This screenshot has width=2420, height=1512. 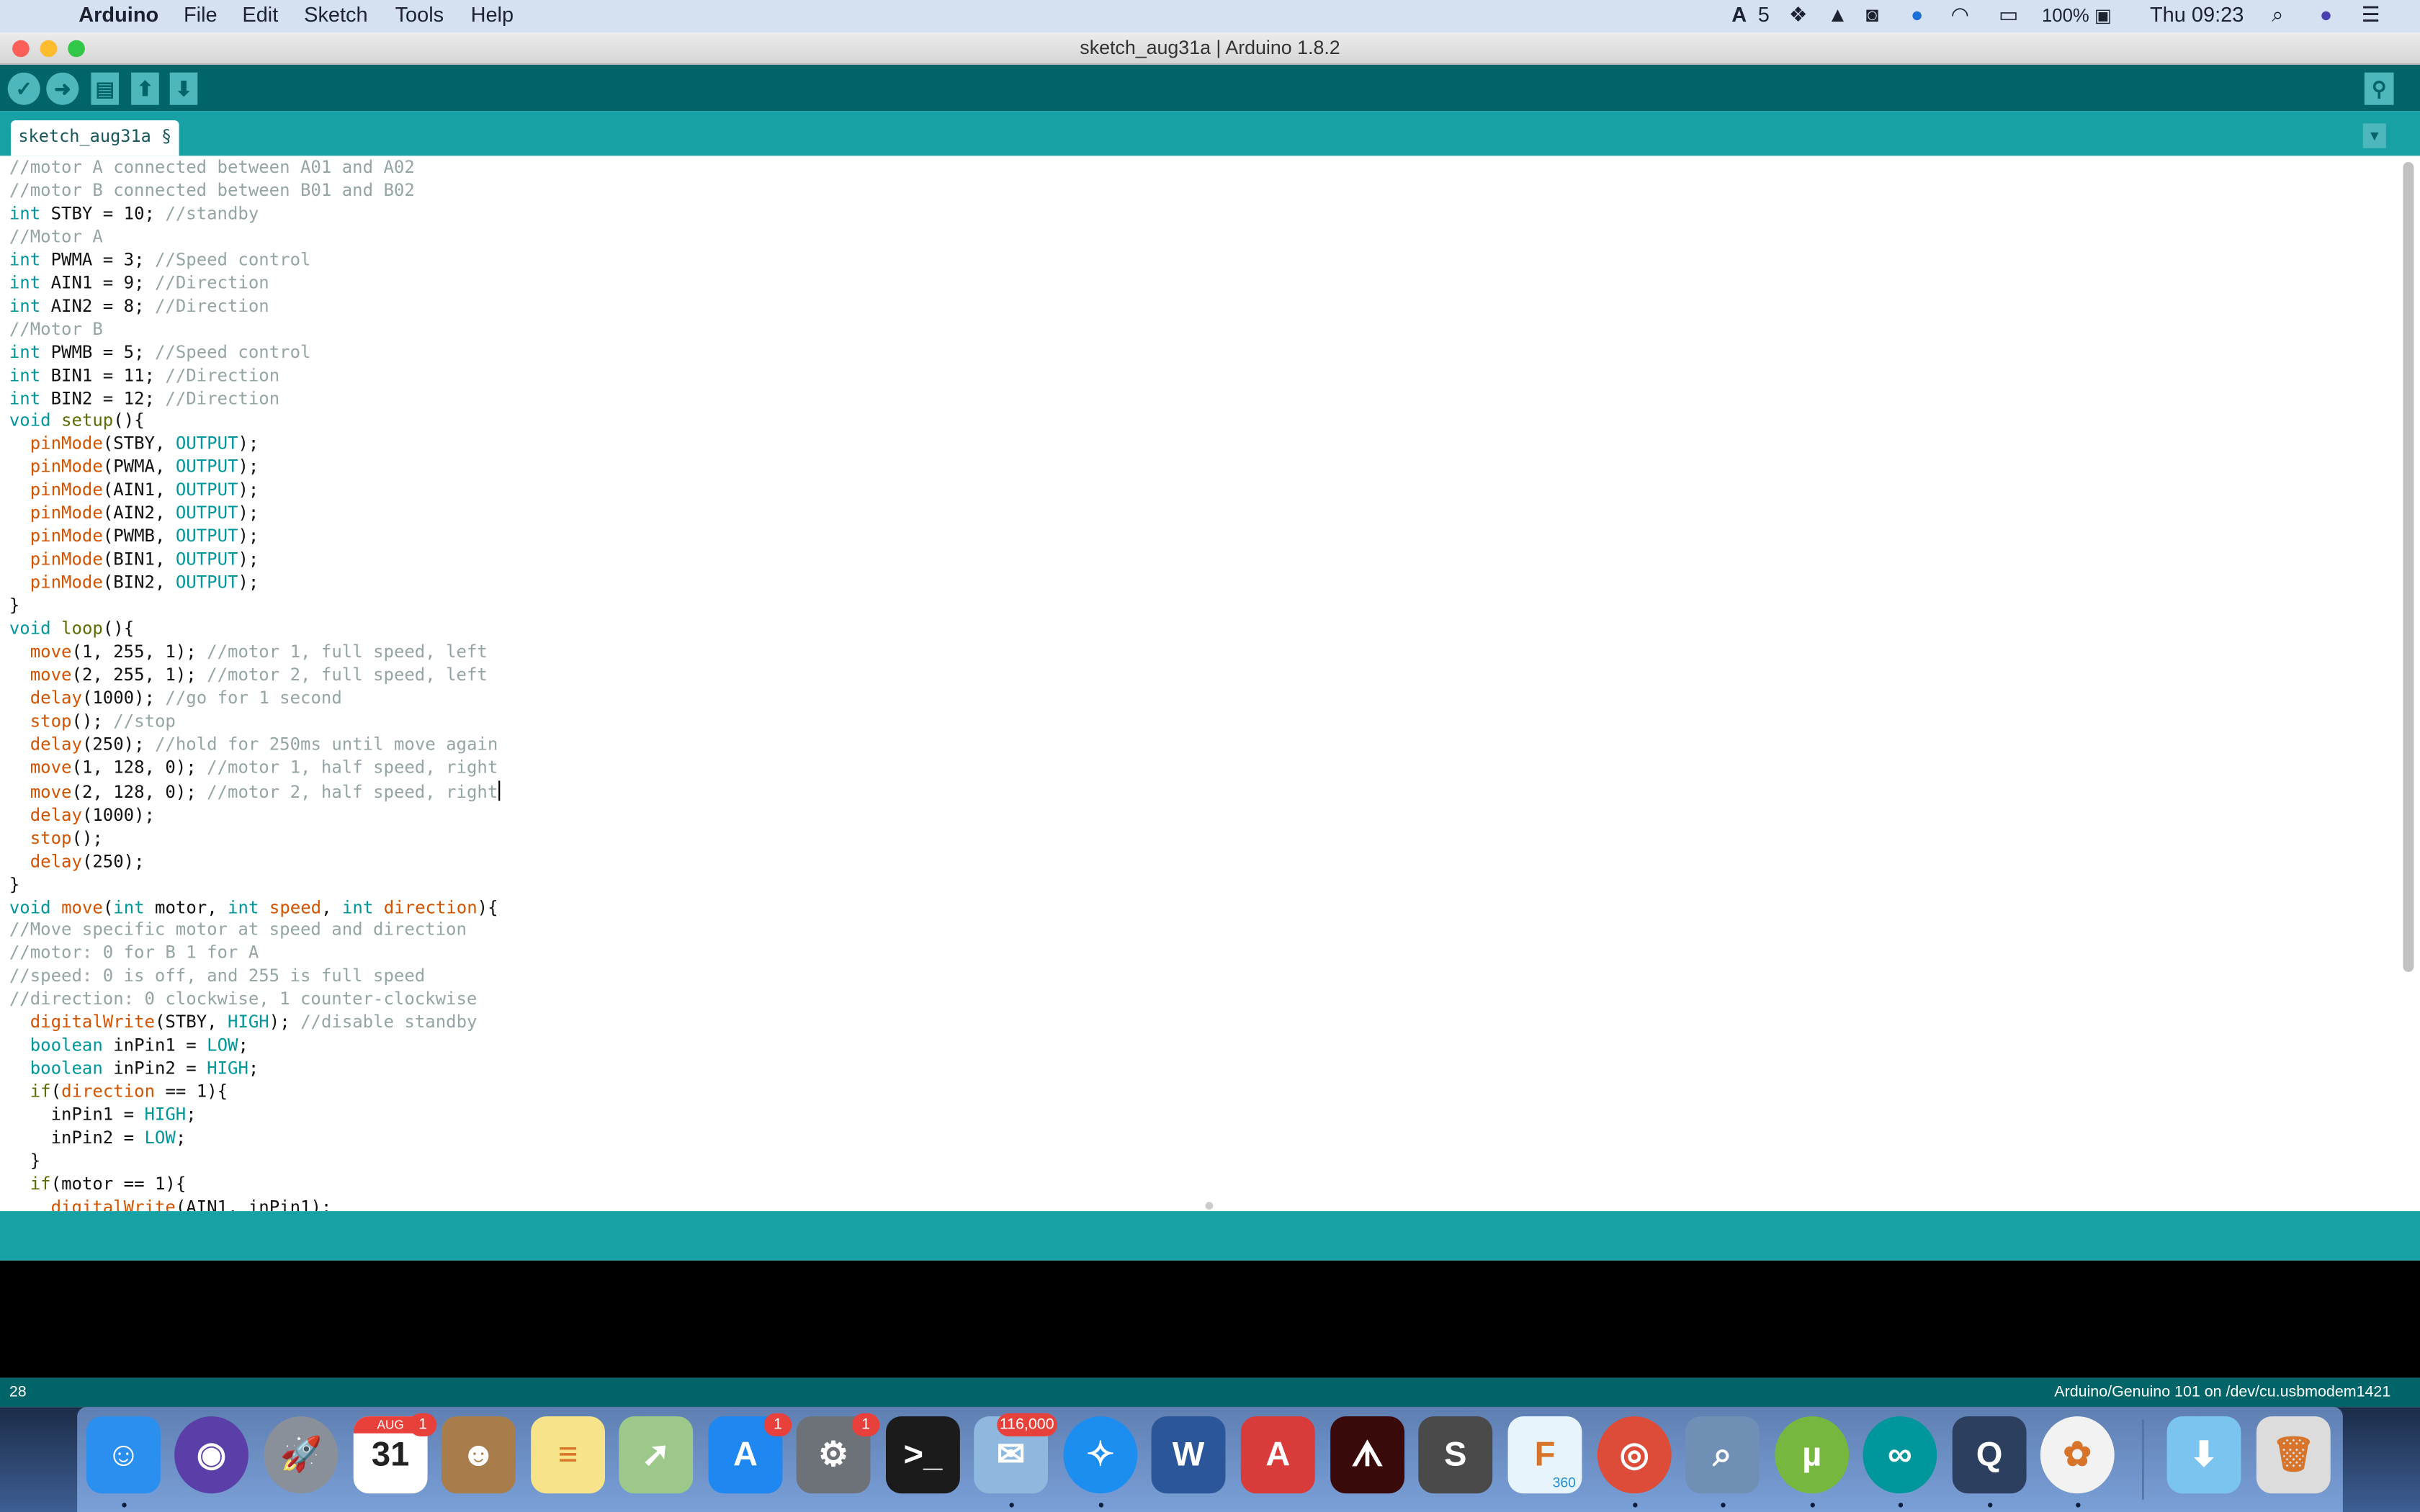 What do you see at coordinates (119, 14) in the screenshot?
I see `menu-app-name: Arduino` at bounding box center [119, 14].